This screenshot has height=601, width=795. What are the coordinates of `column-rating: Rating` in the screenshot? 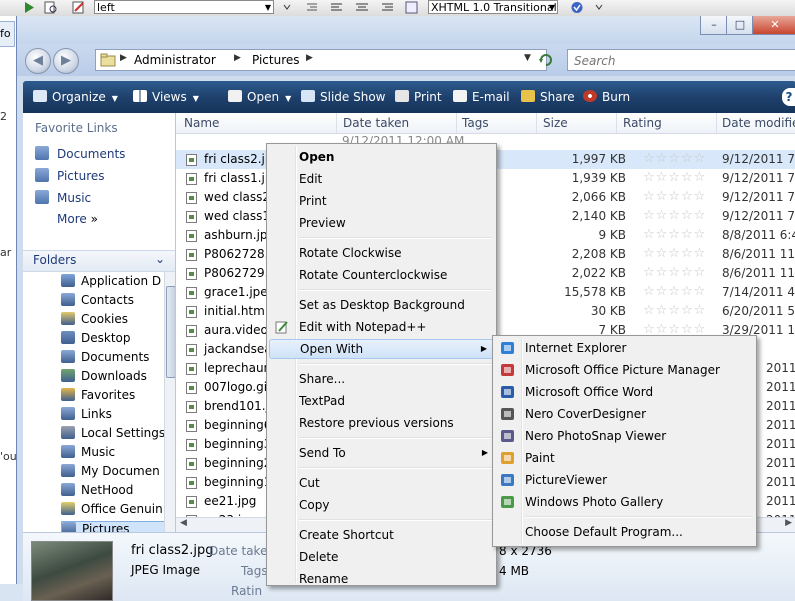 It's located at (642, 123).